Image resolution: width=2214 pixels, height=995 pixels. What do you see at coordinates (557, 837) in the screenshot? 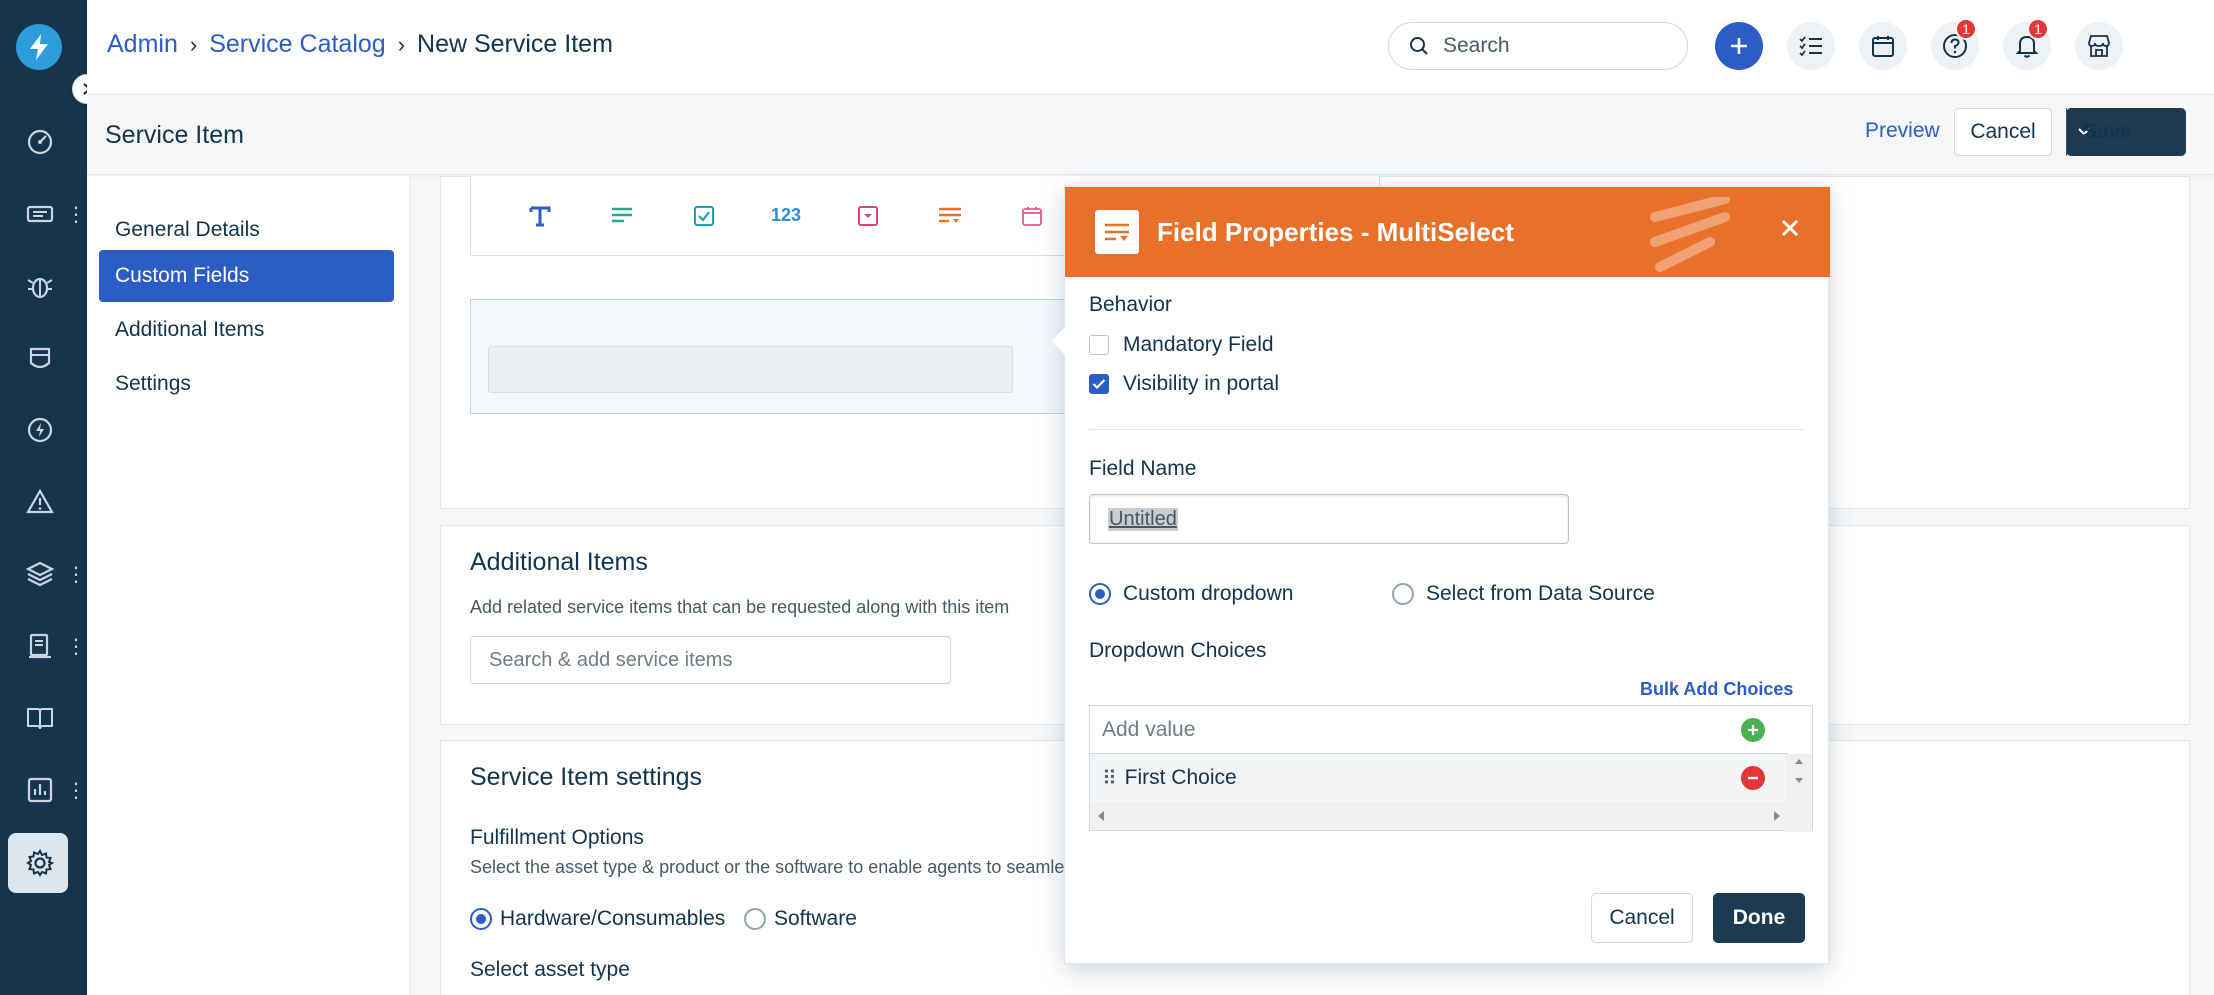
I see `fulfillment-title: Fulfillment Options` at bounding box center [557, 837].